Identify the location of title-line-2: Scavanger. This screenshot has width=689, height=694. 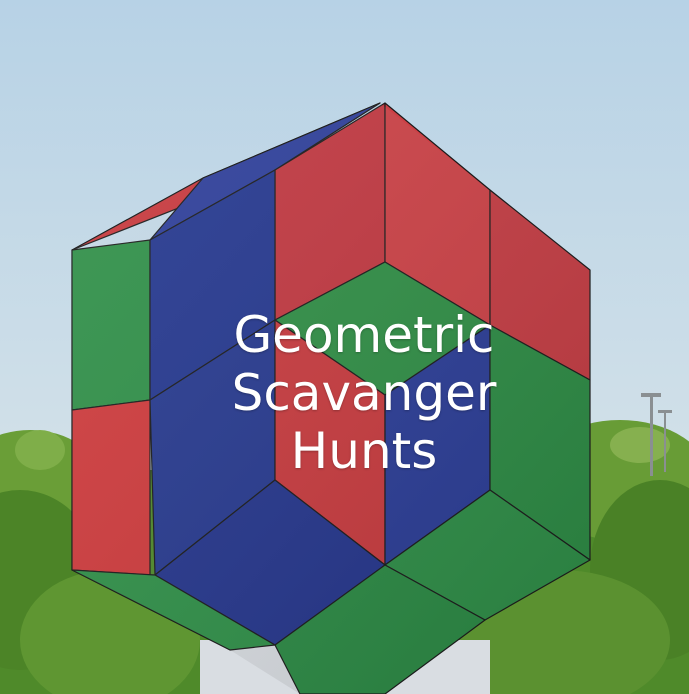
(364, 393).